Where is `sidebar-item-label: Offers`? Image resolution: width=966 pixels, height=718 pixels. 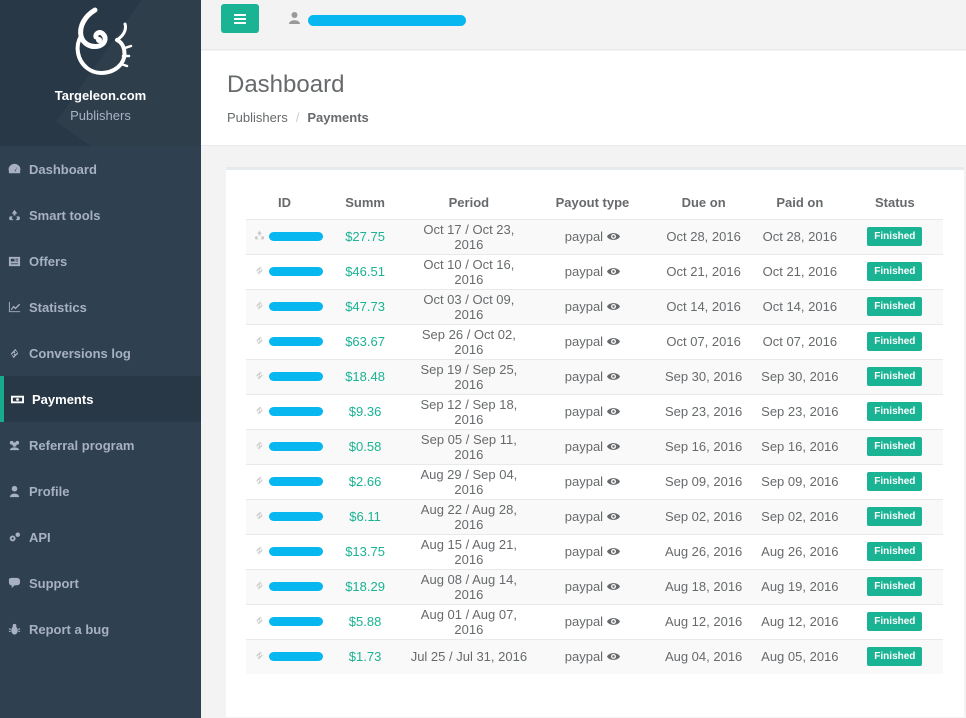 sidebar-item-label: Offers is located at coordinates (48, 261).